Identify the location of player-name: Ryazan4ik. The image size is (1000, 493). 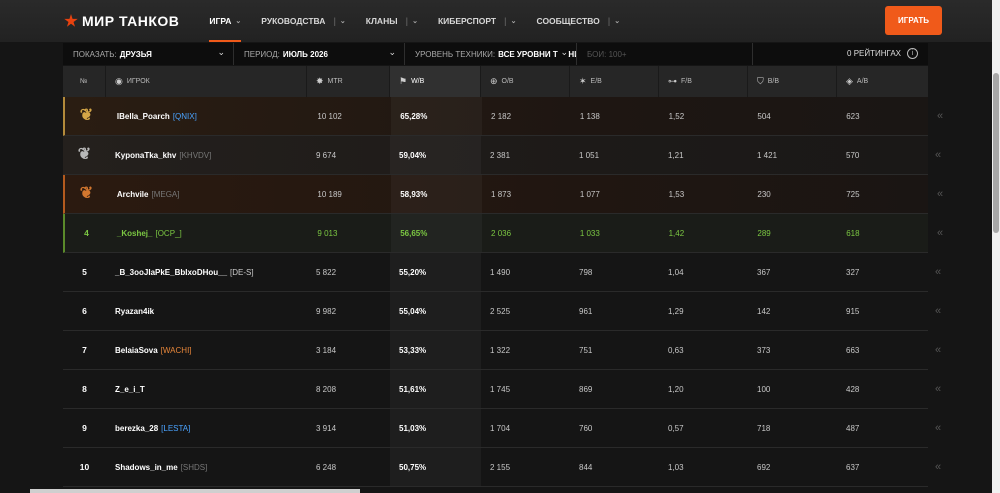
(134, 311).